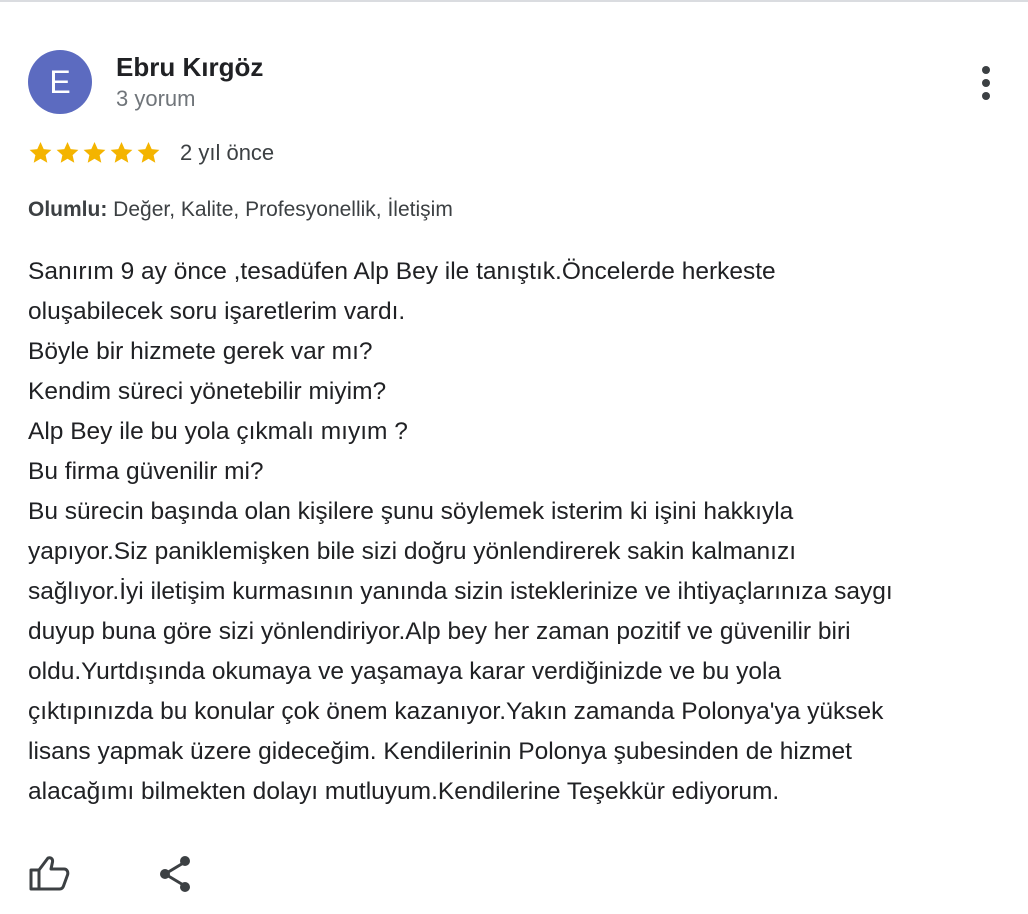 Image resolution: width=1028 pixels, height=914 pixels. Describe the element at coordinates (218, 431) in the screenshot. I see `review-text-line: Alp Bey ile bu yola çıkmalı mıyım ?` at that location.